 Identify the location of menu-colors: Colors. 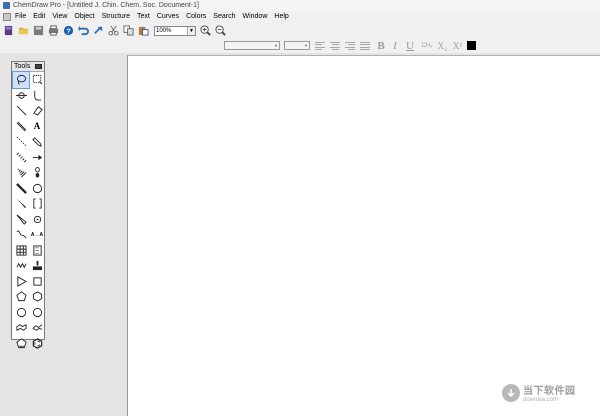
(196, 16).